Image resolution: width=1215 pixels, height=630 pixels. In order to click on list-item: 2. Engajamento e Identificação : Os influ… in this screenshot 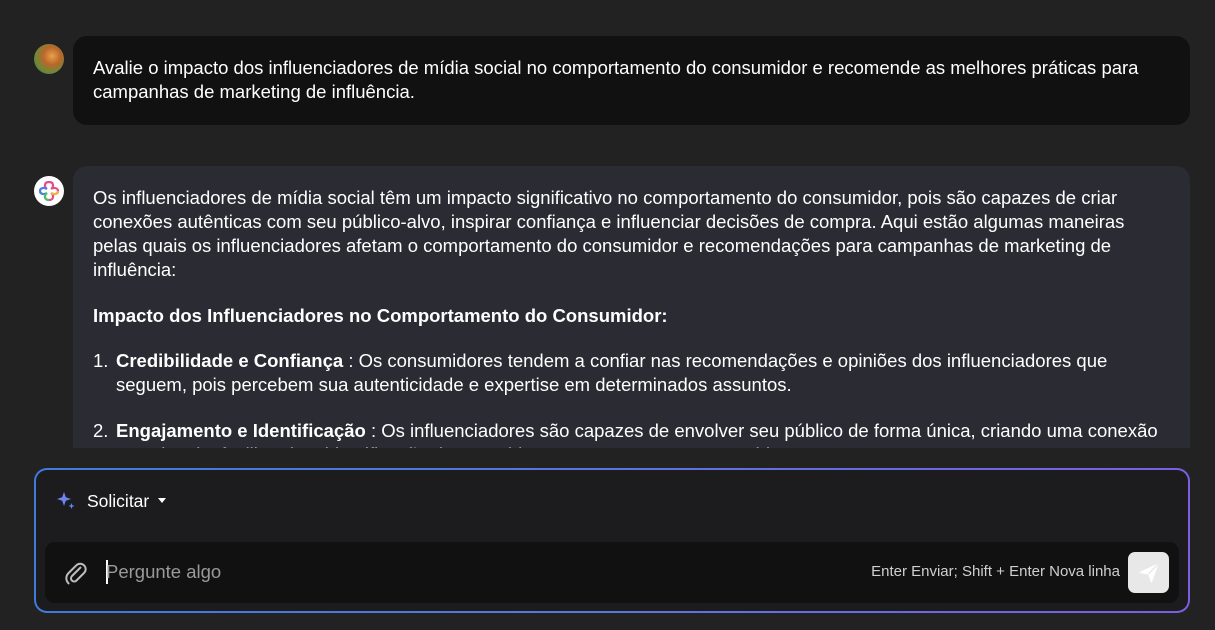, I will do `click(631, 433)`.